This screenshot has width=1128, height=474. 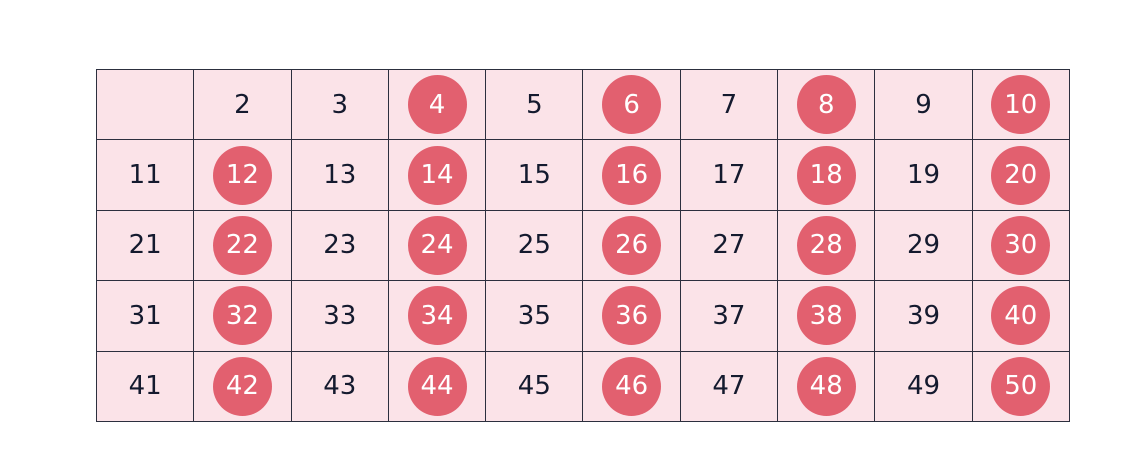 I want to click on grid-number: 4, so click(x=437, y=104).